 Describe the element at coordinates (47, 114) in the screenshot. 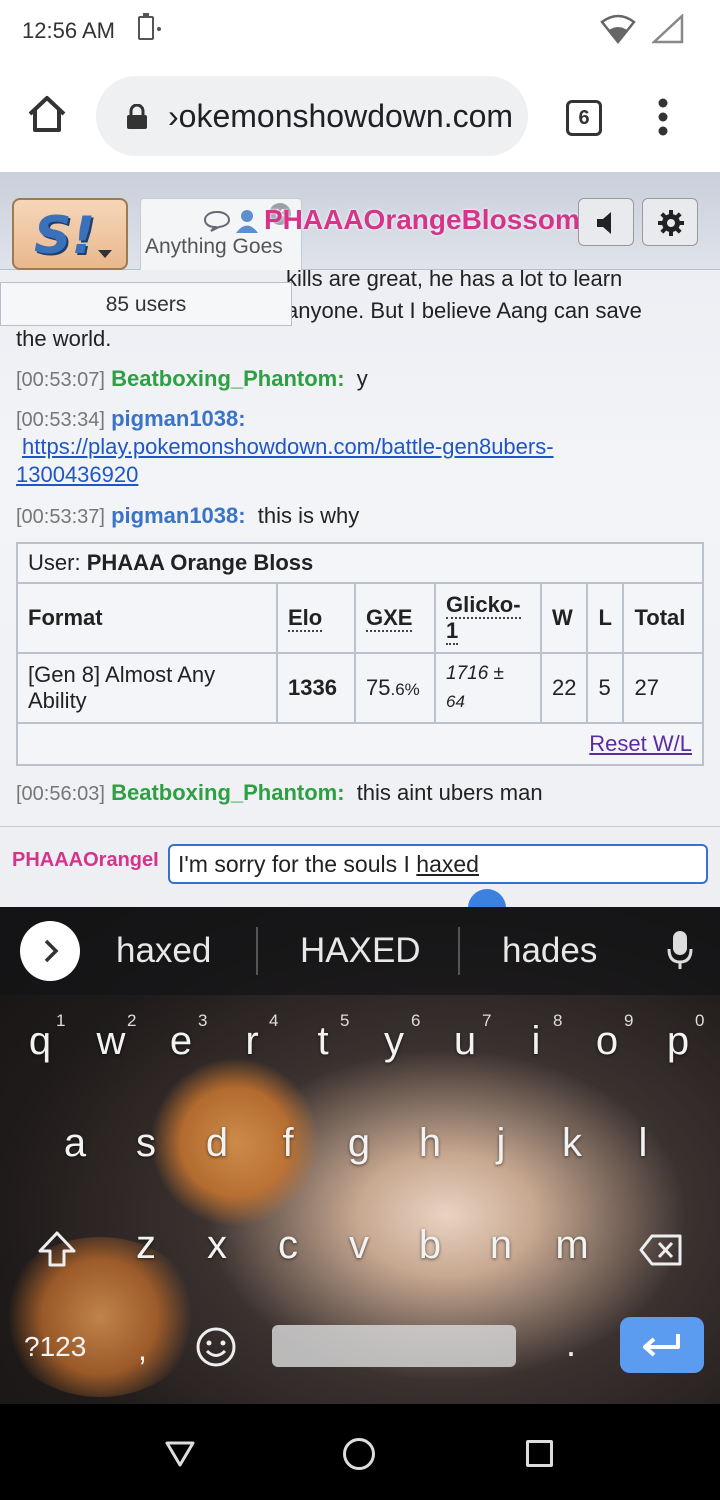

I see `home-icon` at that location.